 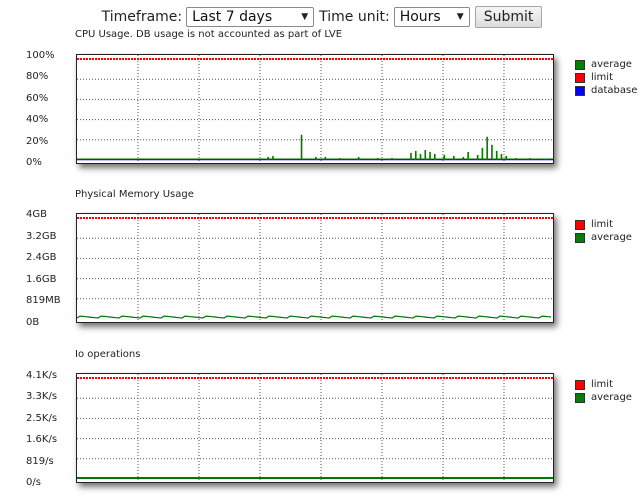 I want to click on io-chart-legend: limit average, so click(x=603, y=391).